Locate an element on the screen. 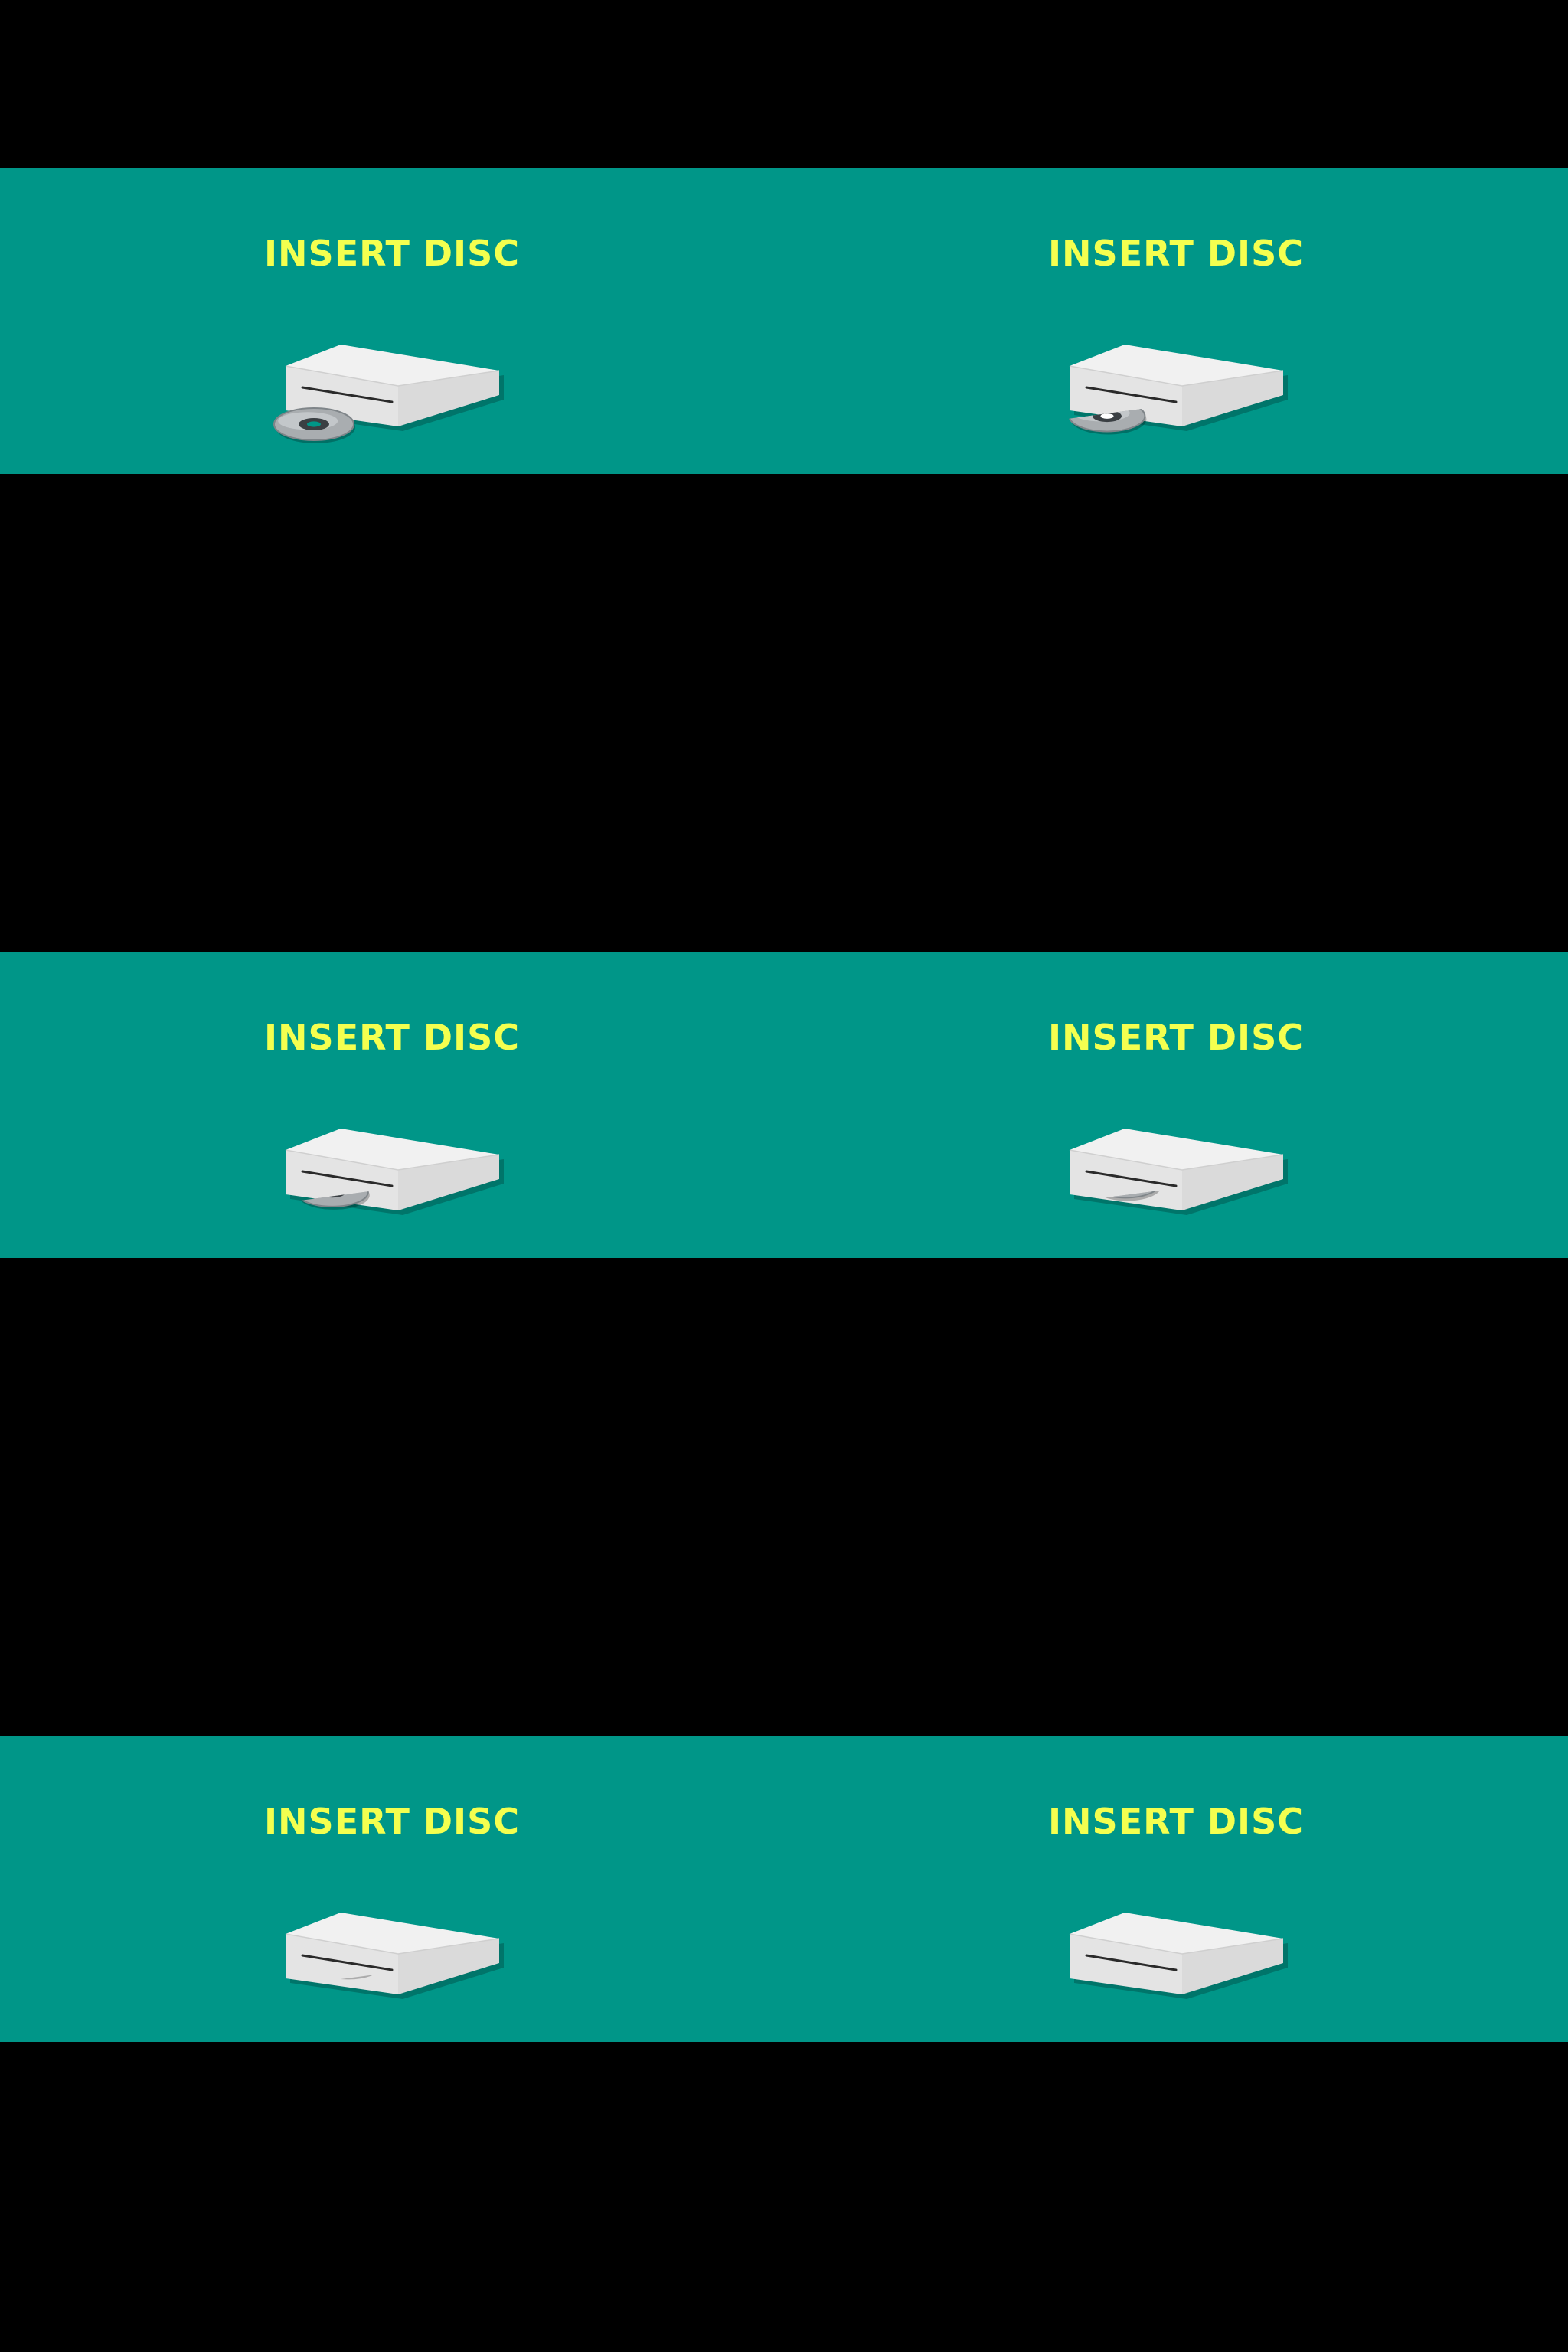 The height and width of the screenshot is (2352, 1568). animation-frame-2: INSERT DISC is located at coordinates (1176, 321).